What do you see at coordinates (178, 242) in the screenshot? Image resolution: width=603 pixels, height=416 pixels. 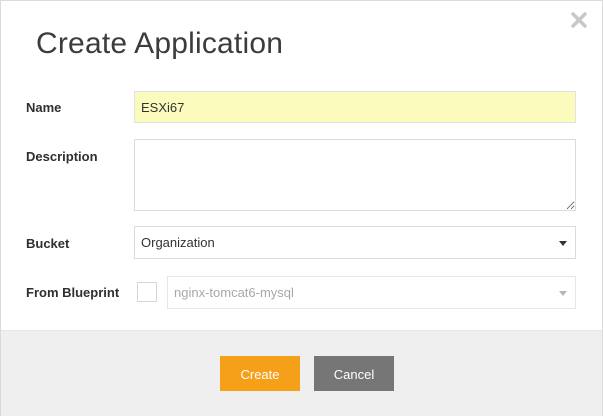 I see `bucket-selected-value: Organization` at bounding box center [178, 242].